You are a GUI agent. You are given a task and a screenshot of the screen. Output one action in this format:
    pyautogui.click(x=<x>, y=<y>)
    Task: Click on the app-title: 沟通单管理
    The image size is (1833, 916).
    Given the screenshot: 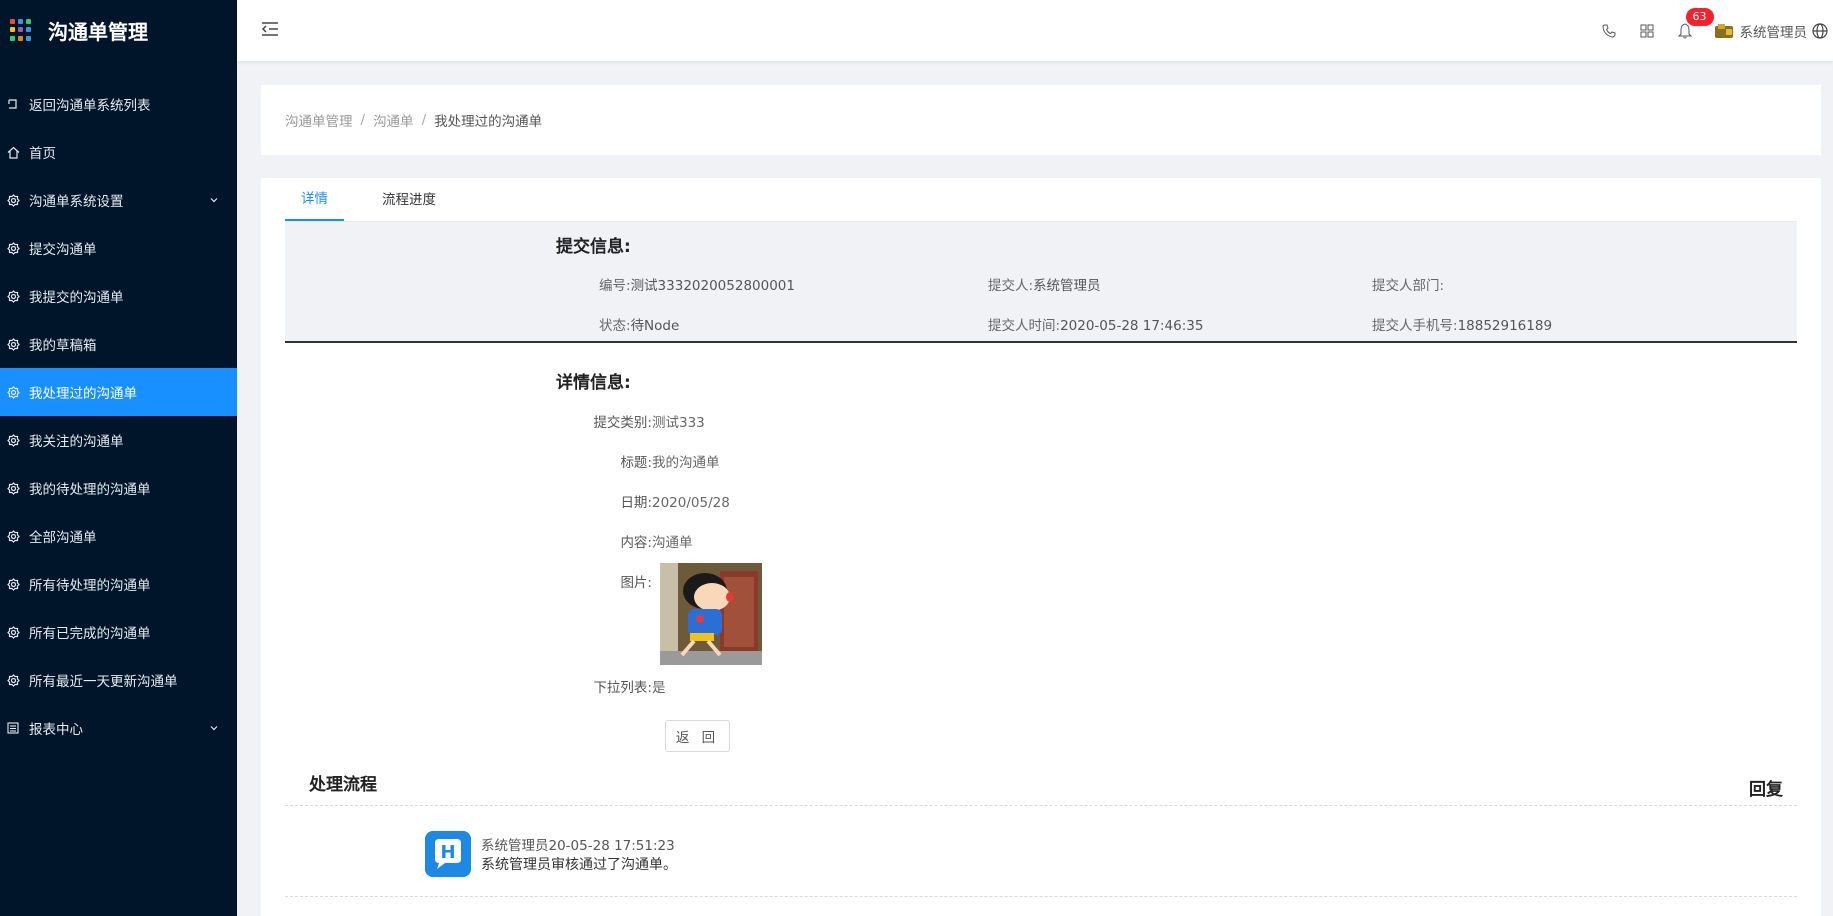 What is the action you would take?
    pyautogui.click(x=98, y=31)
    